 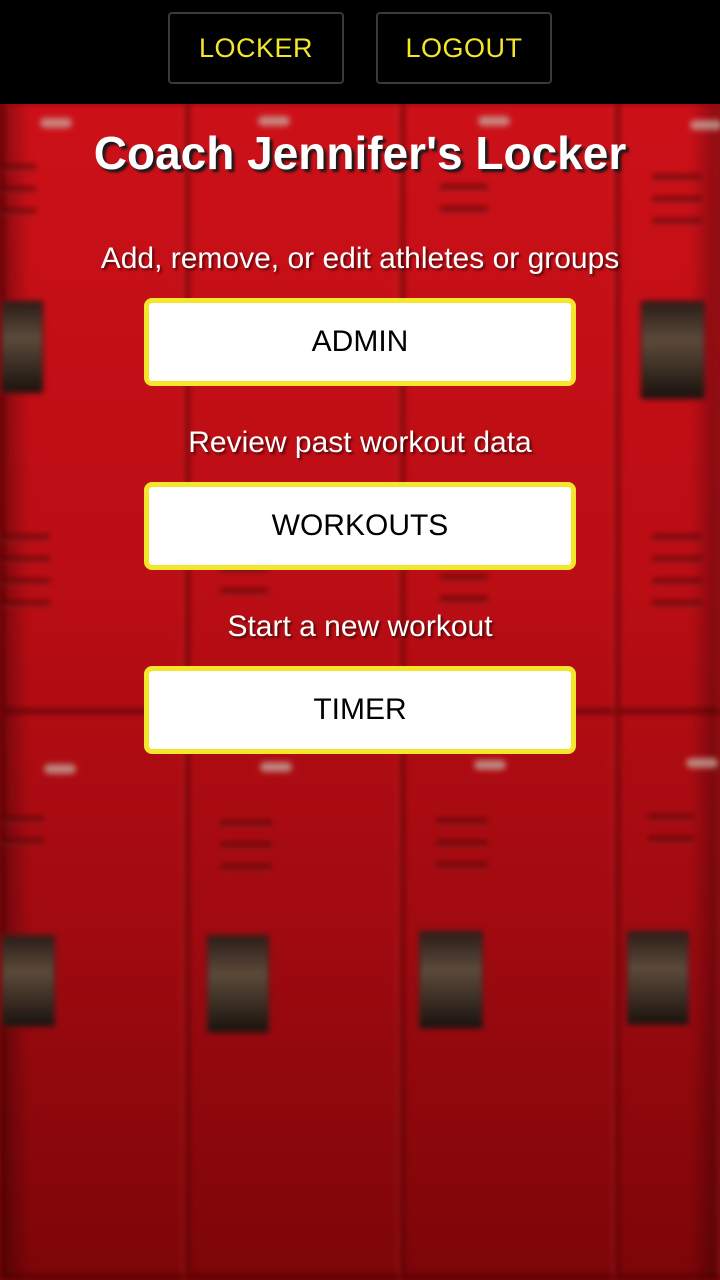 I want to click on page-title: Coach Jennifer's Locker, so click(x=360, y=153).